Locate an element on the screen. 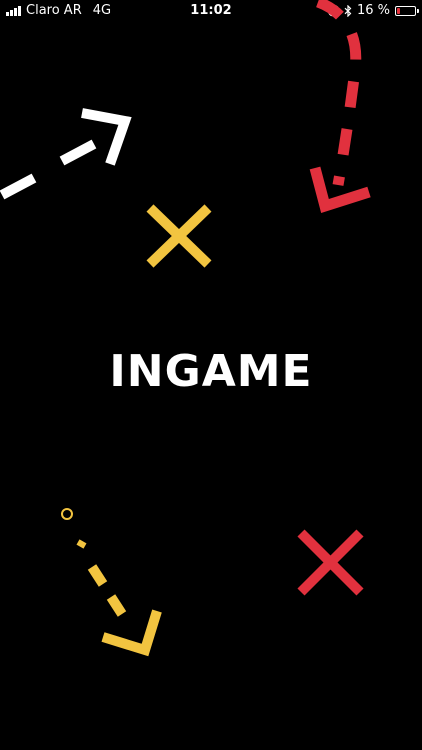  yellow-dashed-arrow is located at coordinates (111, 582).